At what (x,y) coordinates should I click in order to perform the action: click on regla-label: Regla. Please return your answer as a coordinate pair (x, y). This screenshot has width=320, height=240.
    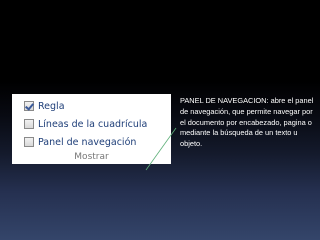
    Looking at the image, I should click on (51, 106).